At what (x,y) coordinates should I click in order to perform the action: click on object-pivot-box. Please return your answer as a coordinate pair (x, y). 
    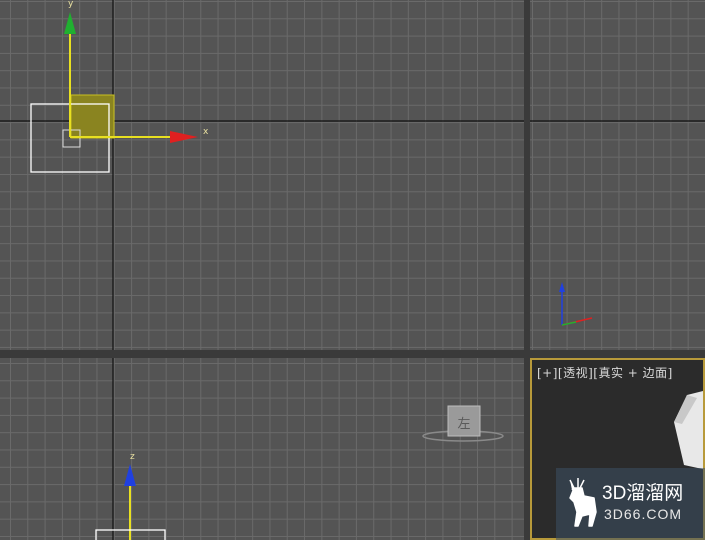
    Looking at the image, I should click on (71, 138).